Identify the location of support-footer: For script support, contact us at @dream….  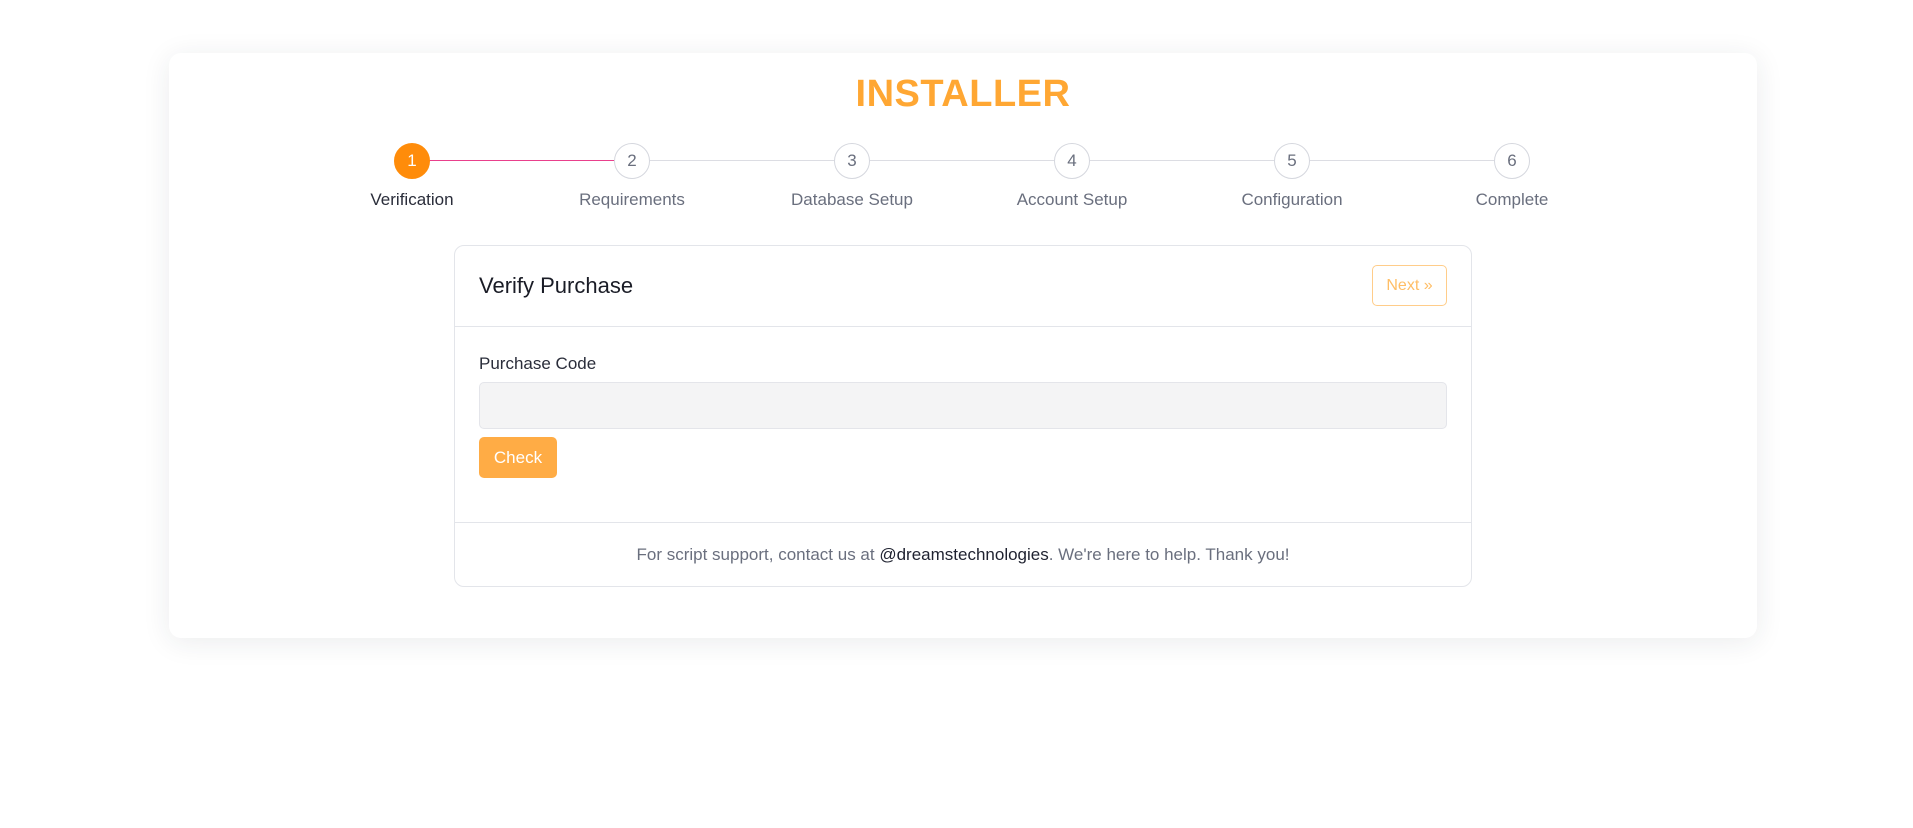
(963, 554).